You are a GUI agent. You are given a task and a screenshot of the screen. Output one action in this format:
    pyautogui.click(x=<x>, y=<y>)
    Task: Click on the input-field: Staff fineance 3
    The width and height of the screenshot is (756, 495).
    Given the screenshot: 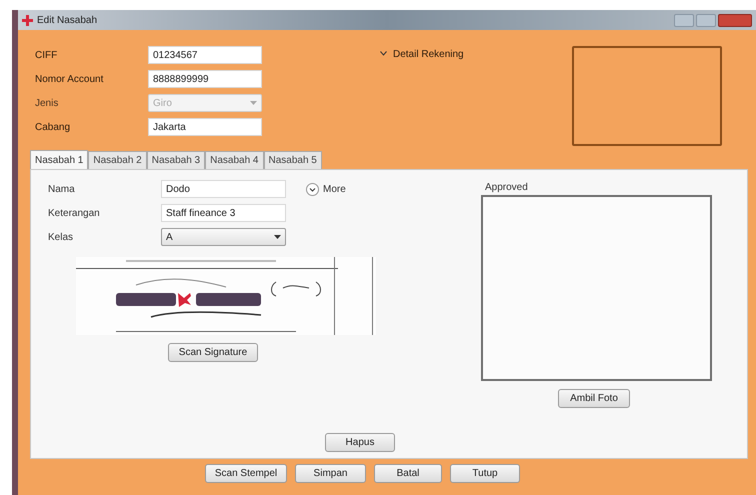 What is the action you would take?
    pyautogui.click(x=223, y=213)
    